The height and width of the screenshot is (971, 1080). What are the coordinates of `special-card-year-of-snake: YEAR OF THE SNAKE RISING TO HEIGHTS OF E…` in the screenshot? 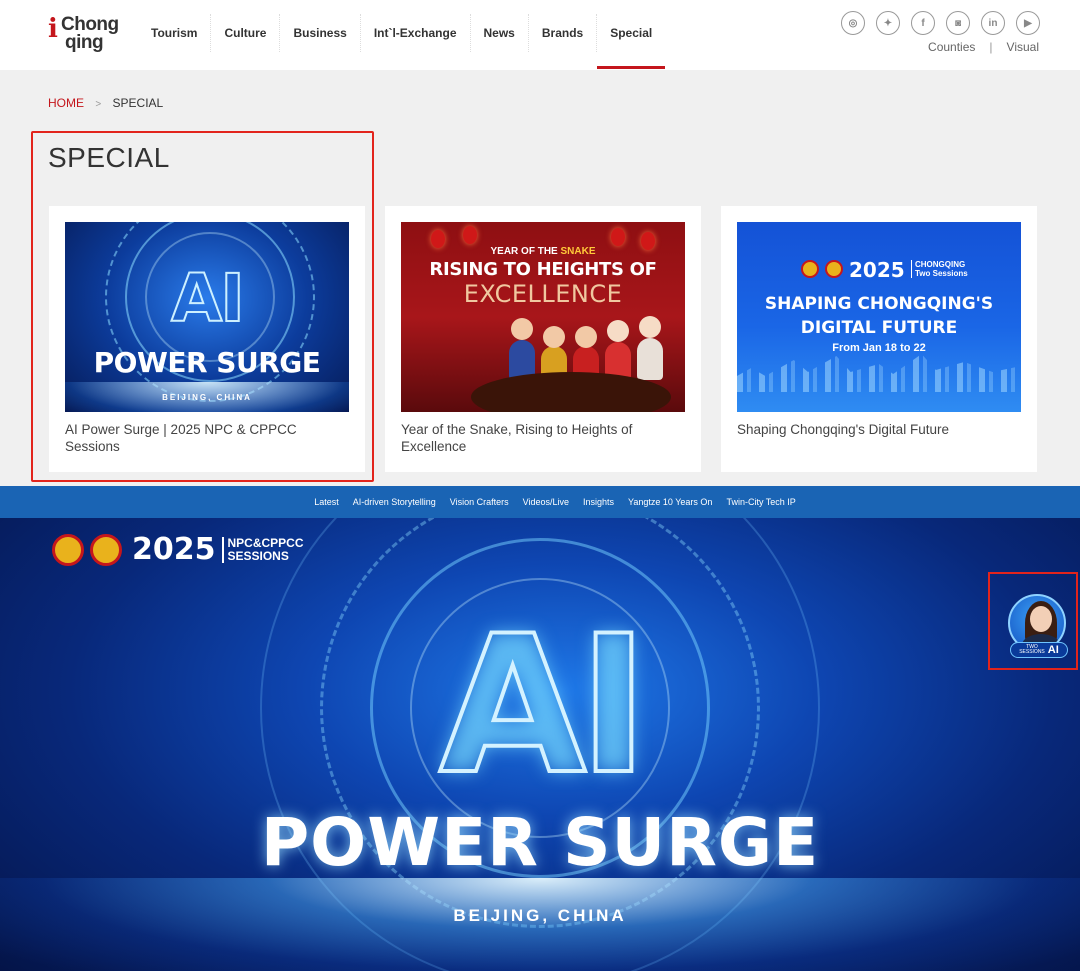 It's located at (543, 339).